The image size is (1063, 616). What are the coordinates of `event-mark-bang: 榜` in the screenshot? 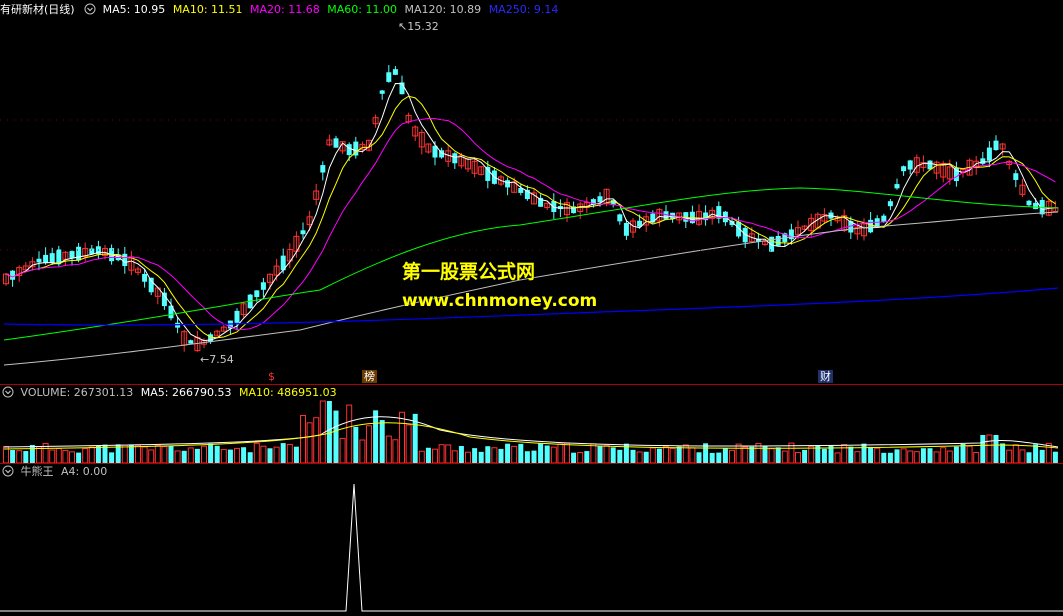 It's located at (369, 376).